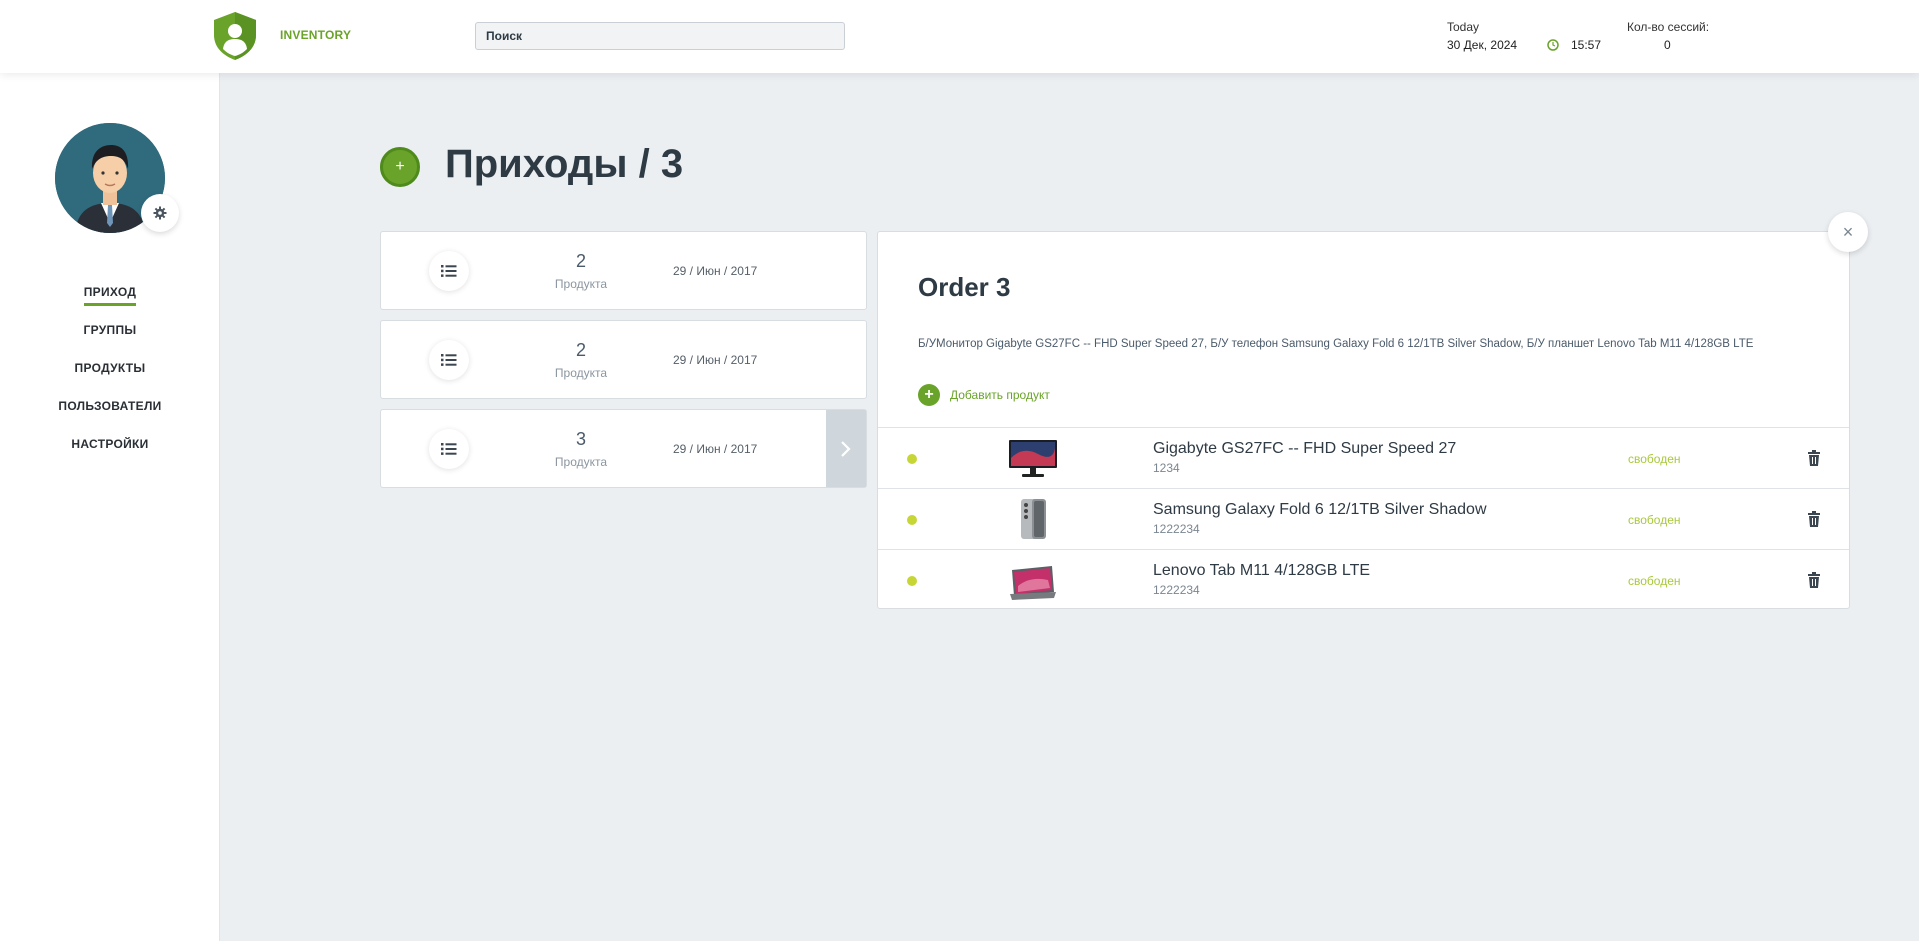  I want to click on add-arrival-button: +, so click(400, 167).